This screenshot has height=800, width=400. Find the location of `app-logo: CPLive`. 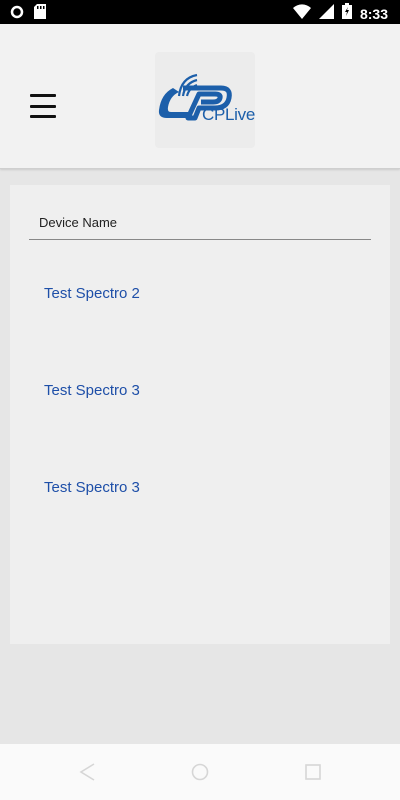

app-logo: CPLive is located at coordinates (205, 100).